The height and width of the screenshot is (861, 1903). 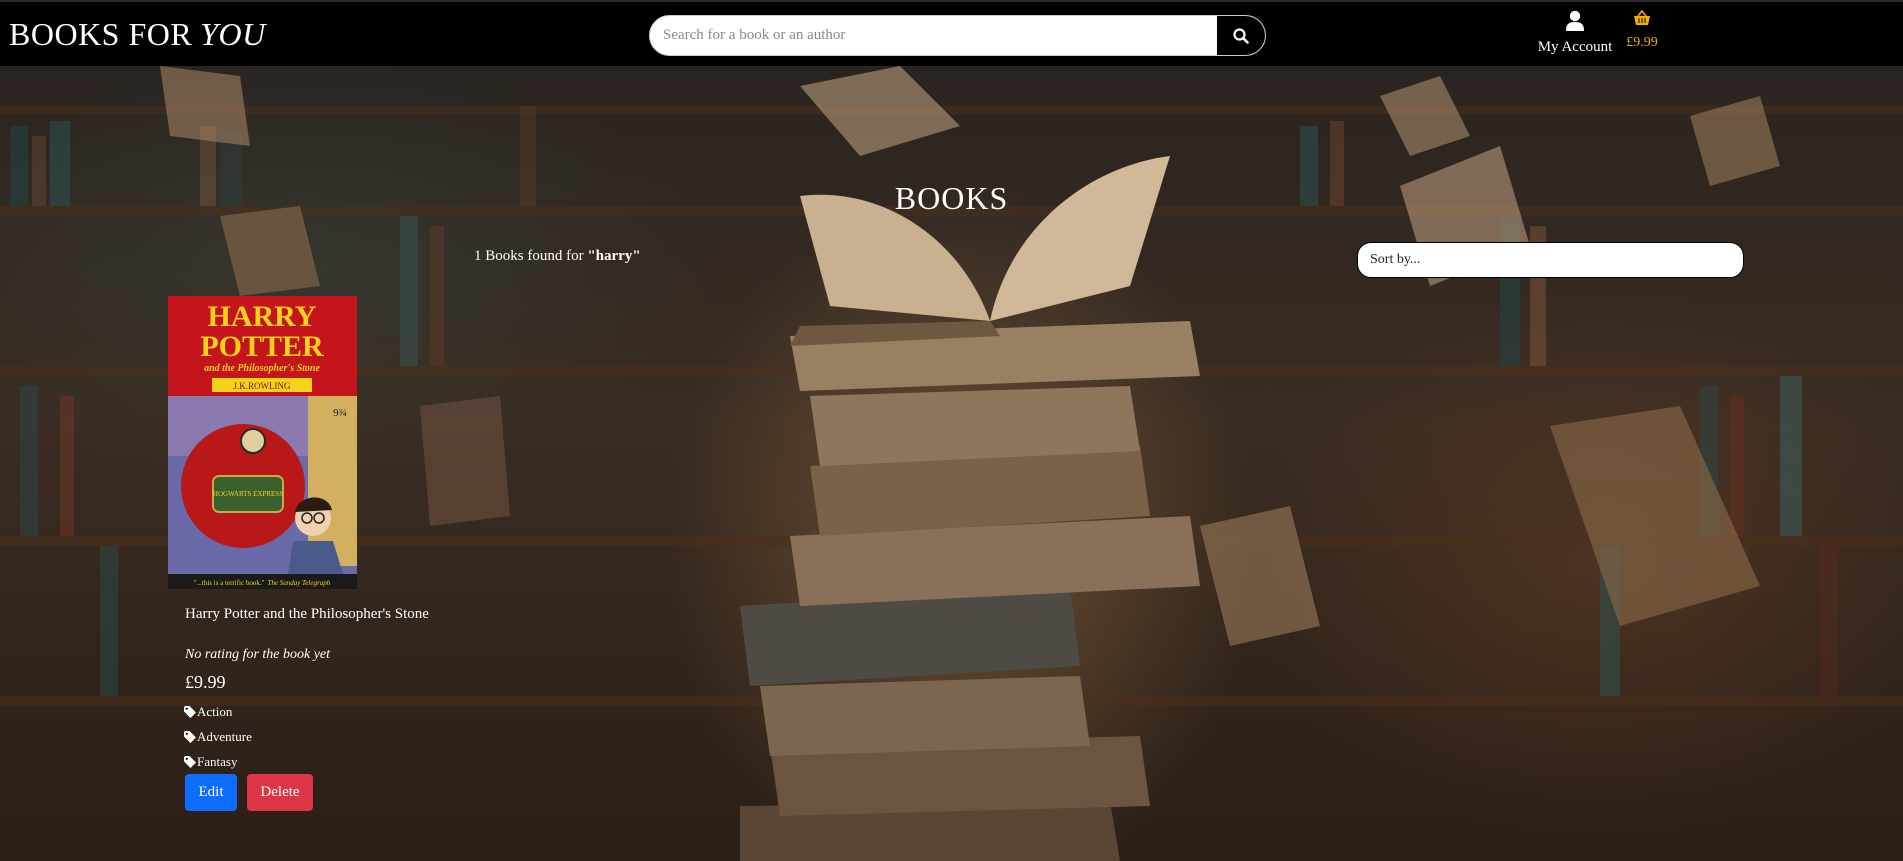 What do you see at coordinates (933, 35) in the screenshot?
I see `search-input` at bounding box center [933, 35].